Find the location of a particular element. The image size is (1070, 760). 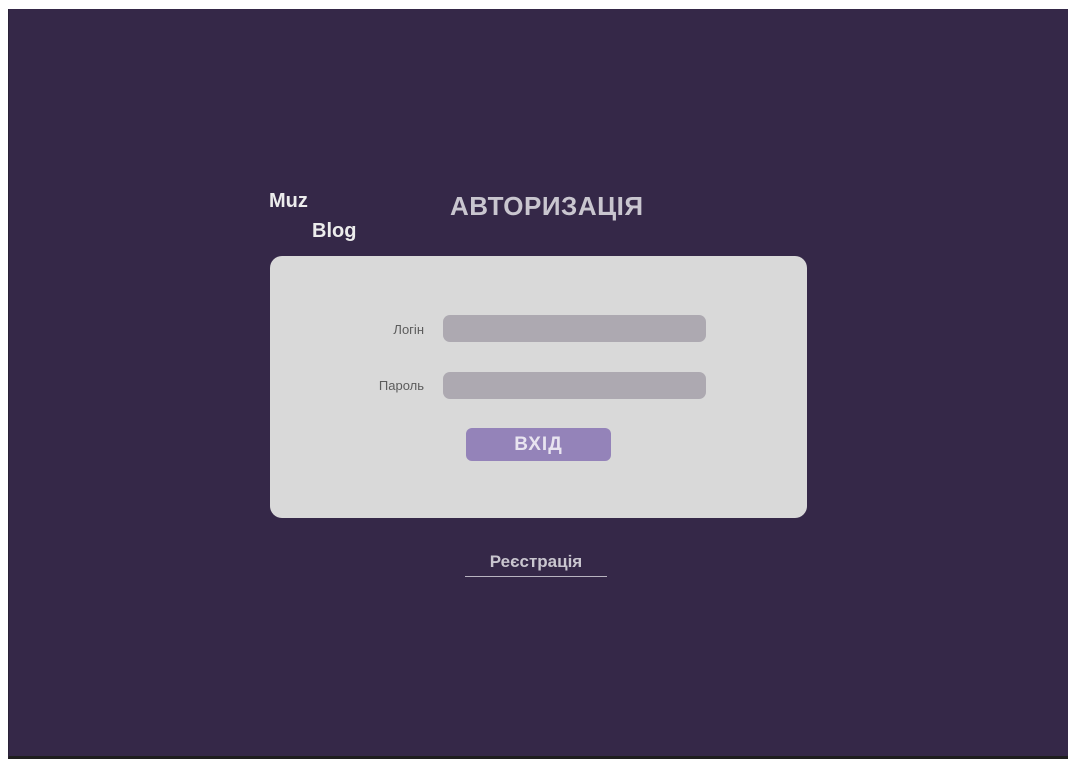

login-input is located at coordinates (574, 328).